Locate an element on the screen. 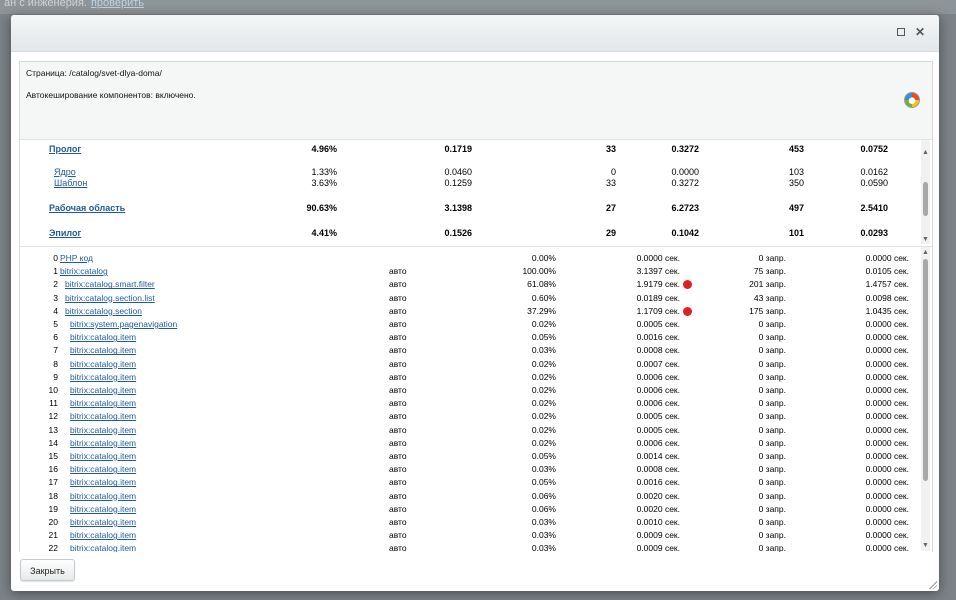 The height and width of the screenshot is (600, 956). component-percent: 0.06% is located at coordinates (543, 508).